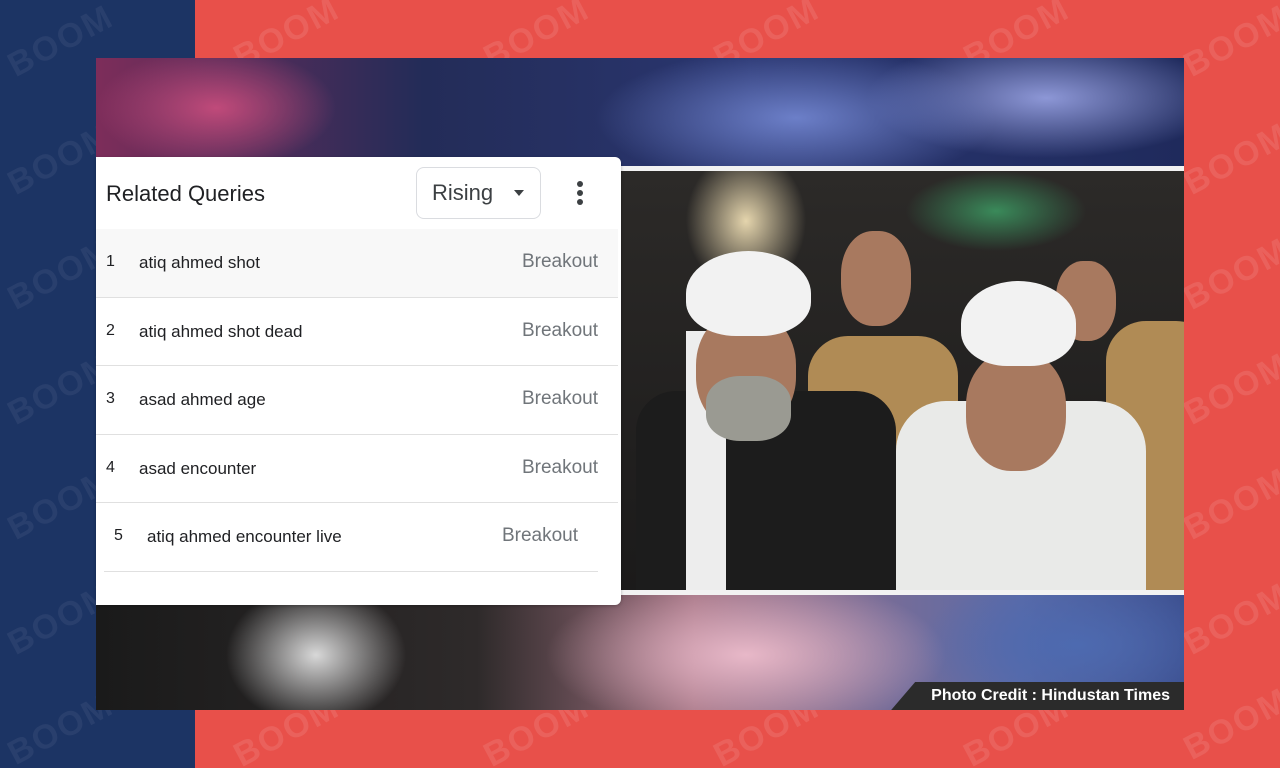 The width and height of the screenshot is (1280, 768). What do you see at coordinates (519, 193) in the screenshot?
I see `caret-down-icon` at bounding box center [519, 193].